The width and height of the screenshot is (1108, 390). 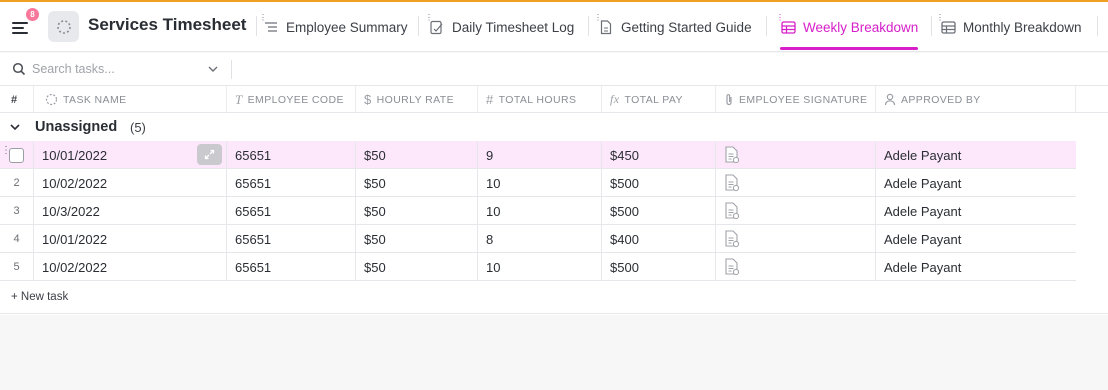 What do you see at coordinates (130, 211) in the screenshot?
I see `task-name-cell: 10/3/2022` at bounding box center [130, 211].